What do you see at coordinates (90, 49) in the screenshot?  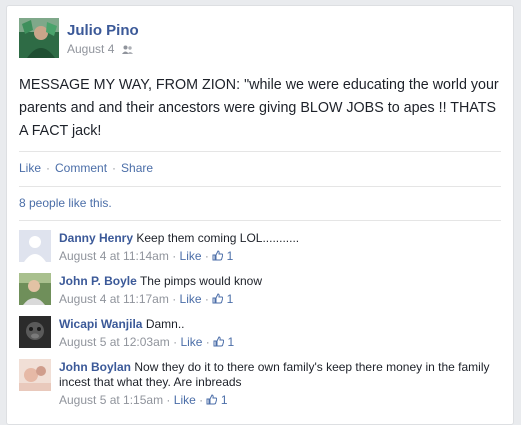 I see `post-date: August 4` at bounding box center [90, 49].